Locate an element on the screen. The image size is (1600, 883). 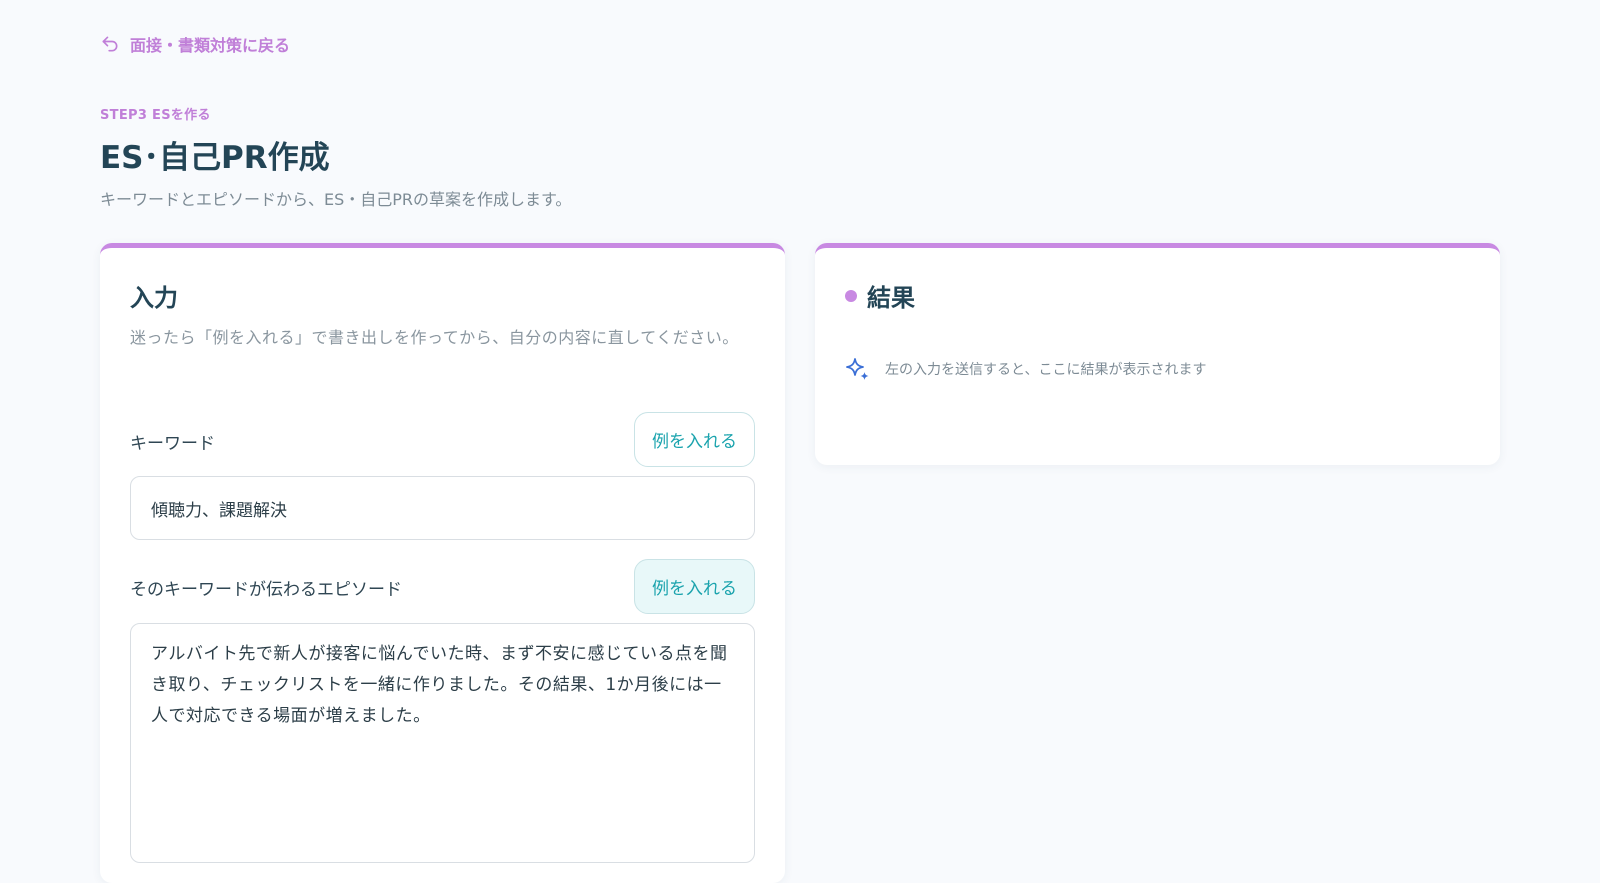
episode-example-button: 例を入れる is located at coordinates (694, 586).